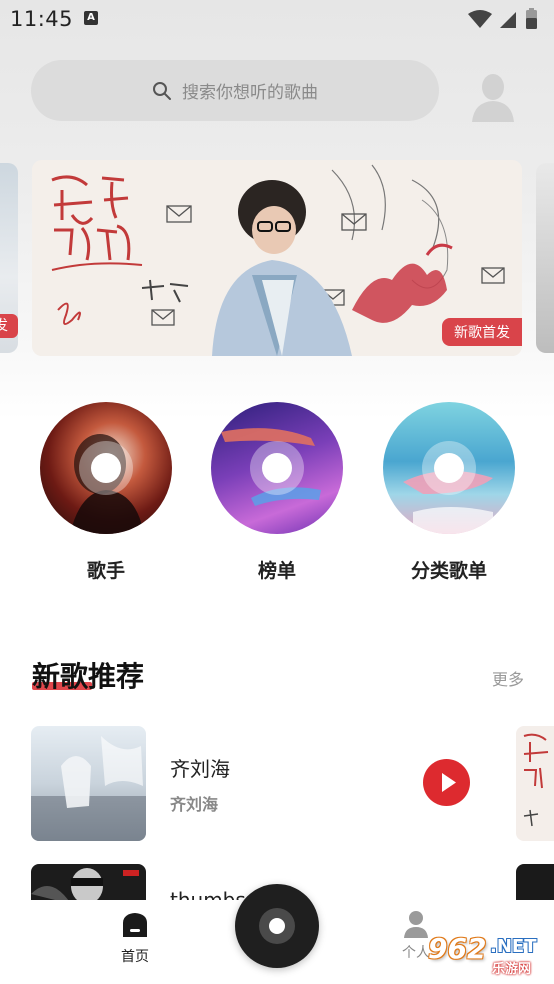 Image resolution: width=554 pixels, height=984 pixels. What do you see at coordinates (88, 676) in the screenshot?
I see `section-title: 新歌推荐` at bounding box center [88, 676].